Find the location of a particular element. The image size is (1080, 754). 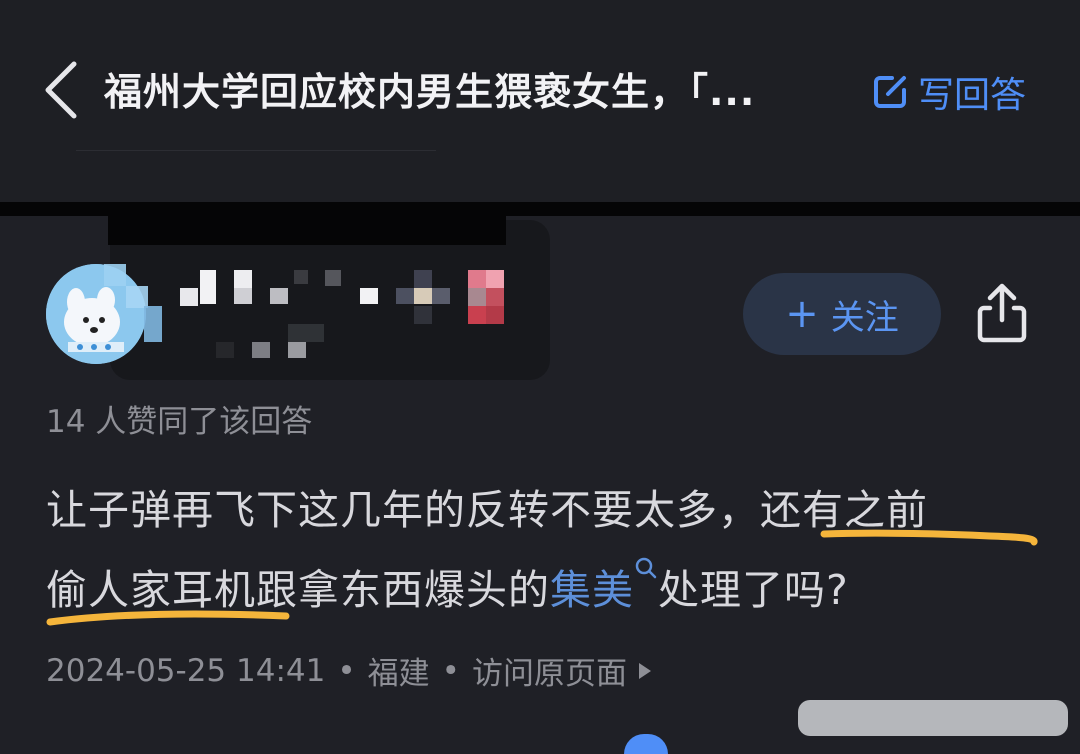

back-button is located at coordinates (64, 90).